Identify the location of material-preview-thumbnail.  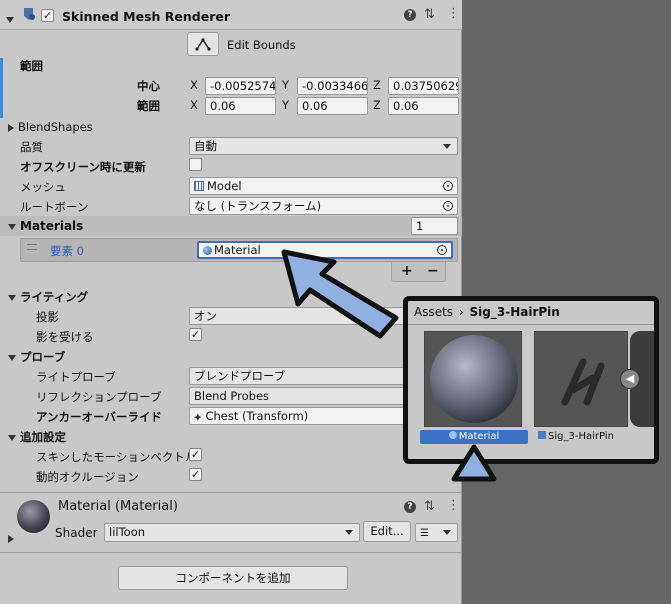
(33, 516).